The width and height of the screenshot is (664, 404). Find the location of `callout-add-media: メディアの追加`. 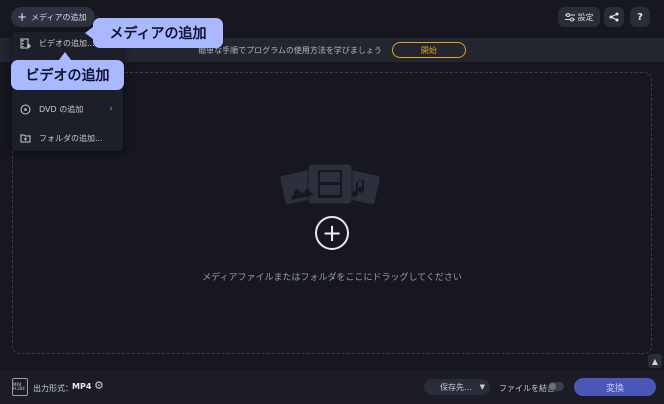

callout-add-media: メディアの追加 is located at coordinates (154, 33).